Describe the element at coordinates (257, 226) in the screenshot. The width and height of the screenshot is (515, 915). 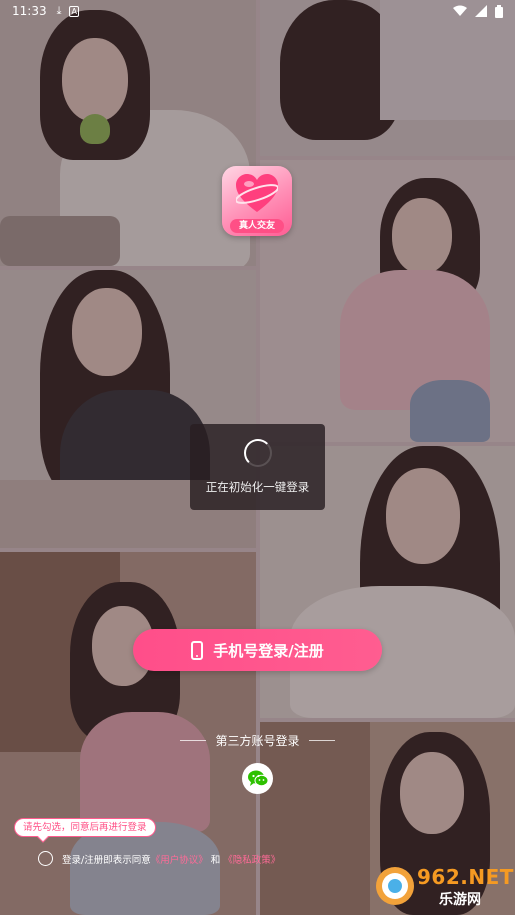
I see `app-logo-label: 真人交友` at that location.